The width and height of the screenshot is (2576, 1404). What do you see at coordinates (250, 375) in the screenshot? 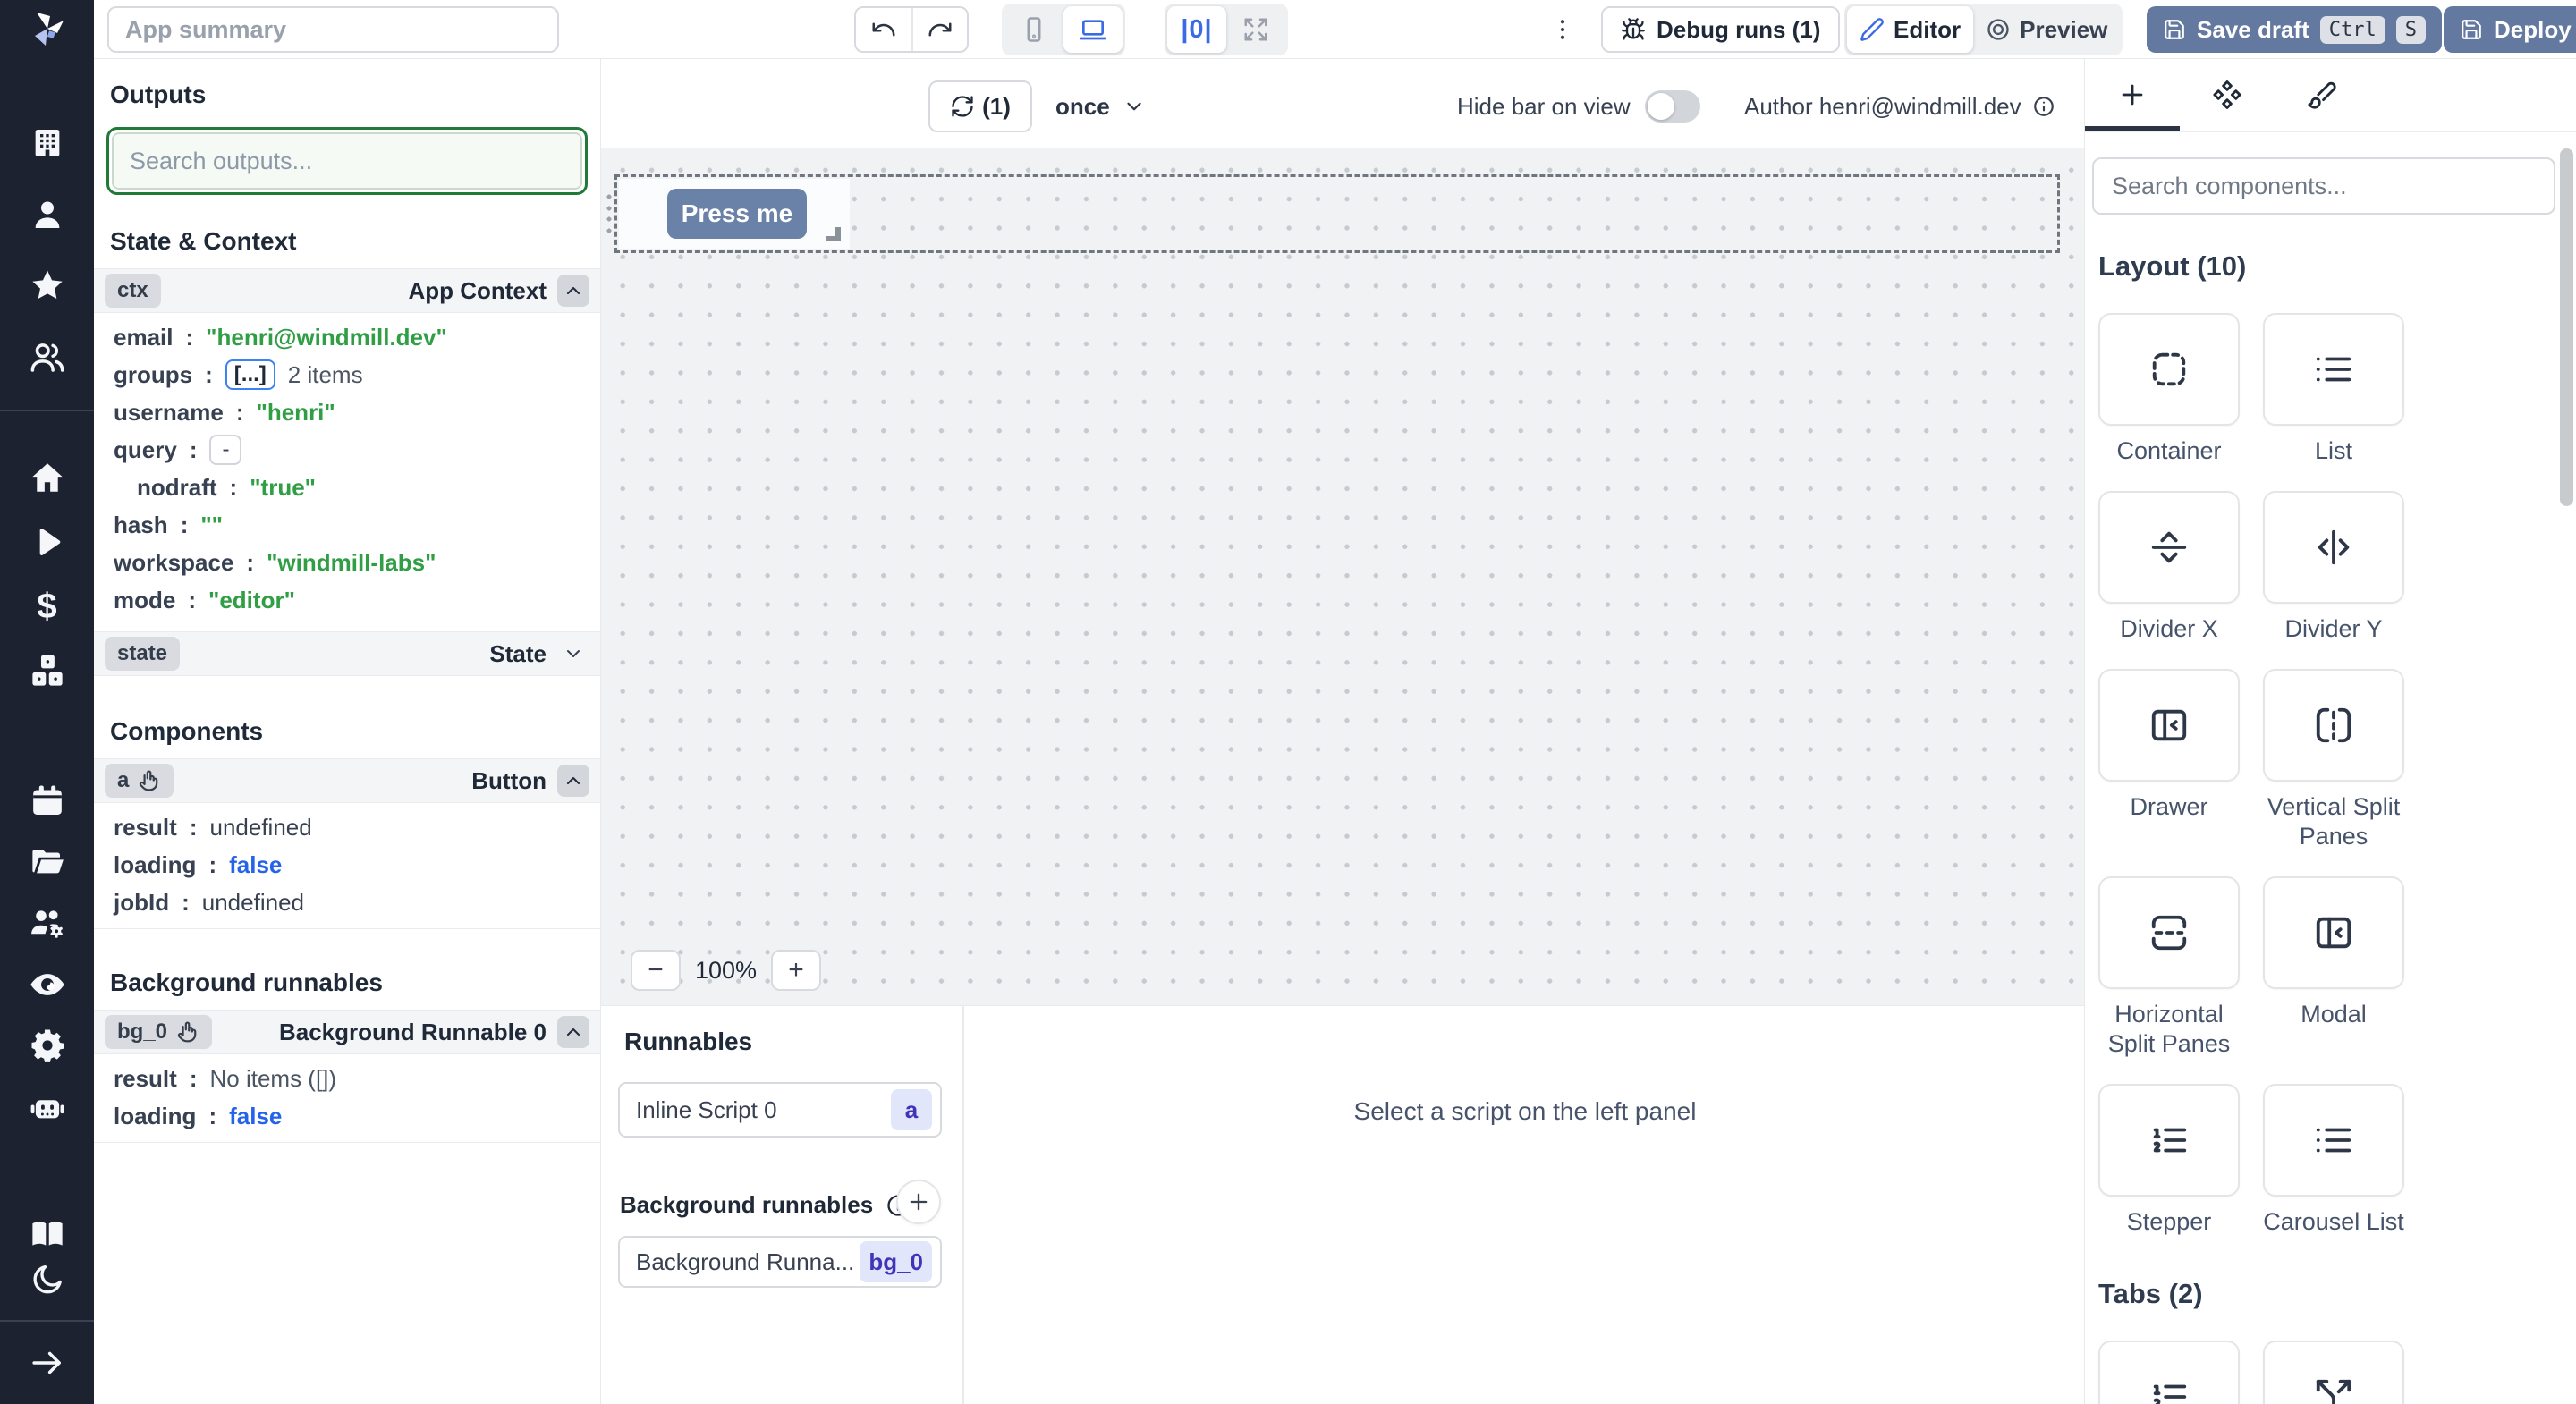
I see `groups-array-badge: [...]` at bounding box center [250, 375].